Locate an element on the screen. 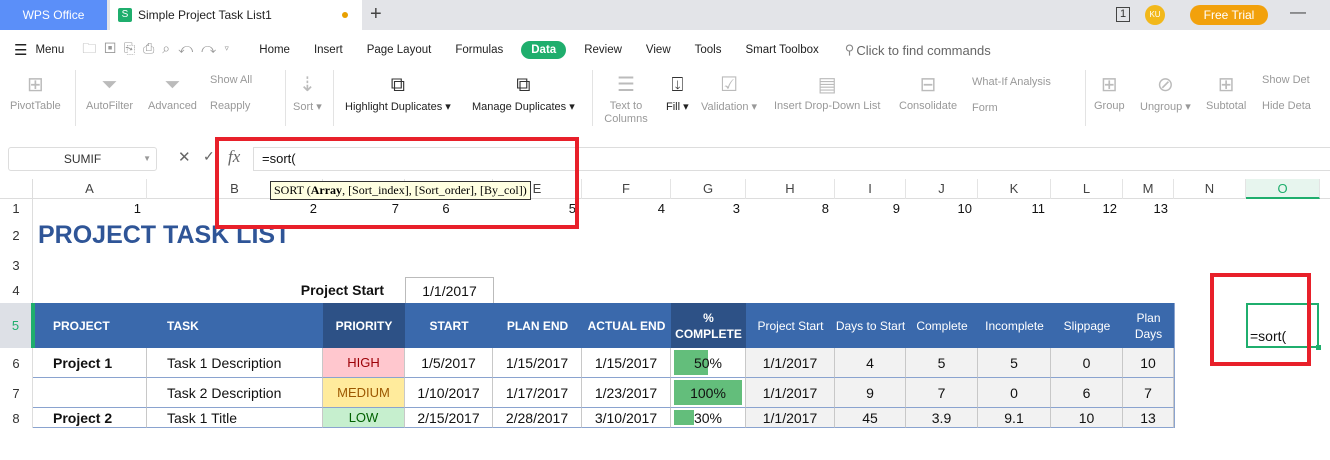  table-cell-incomplete: 5 is located at coordinates (1014, 363).